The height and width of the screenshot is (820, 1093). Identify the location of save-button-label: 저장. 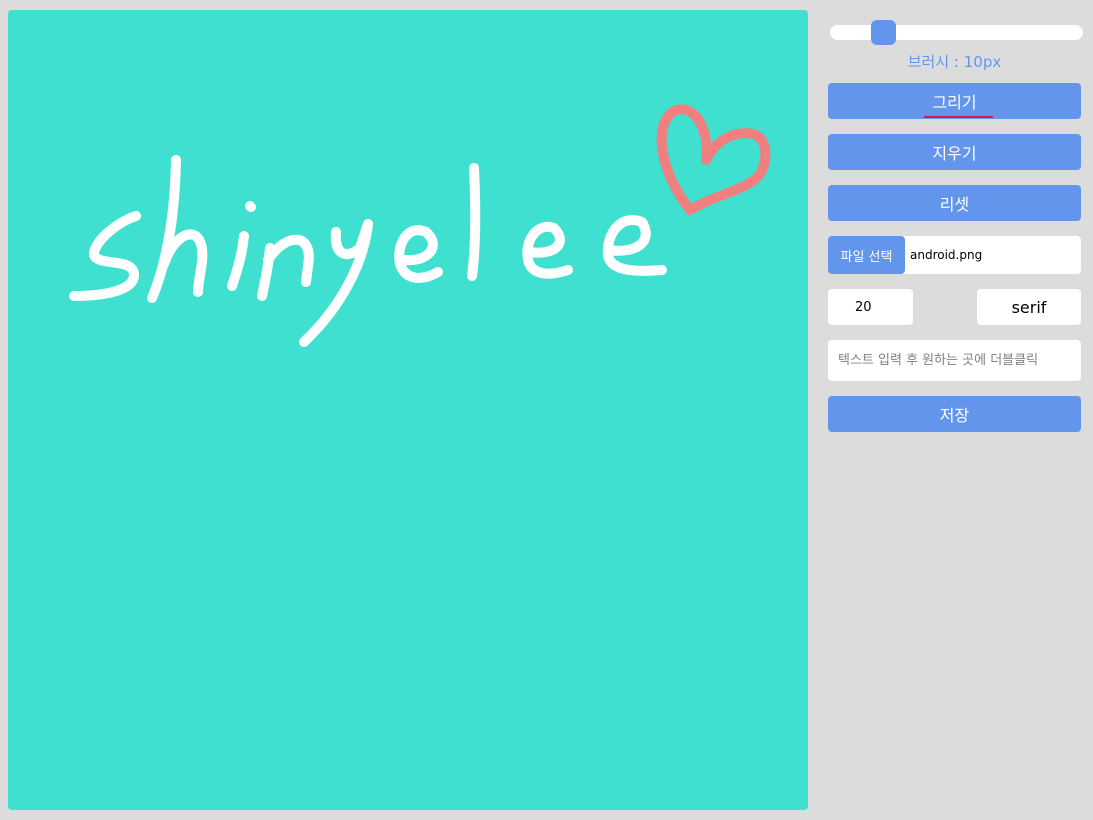
(954, 415).